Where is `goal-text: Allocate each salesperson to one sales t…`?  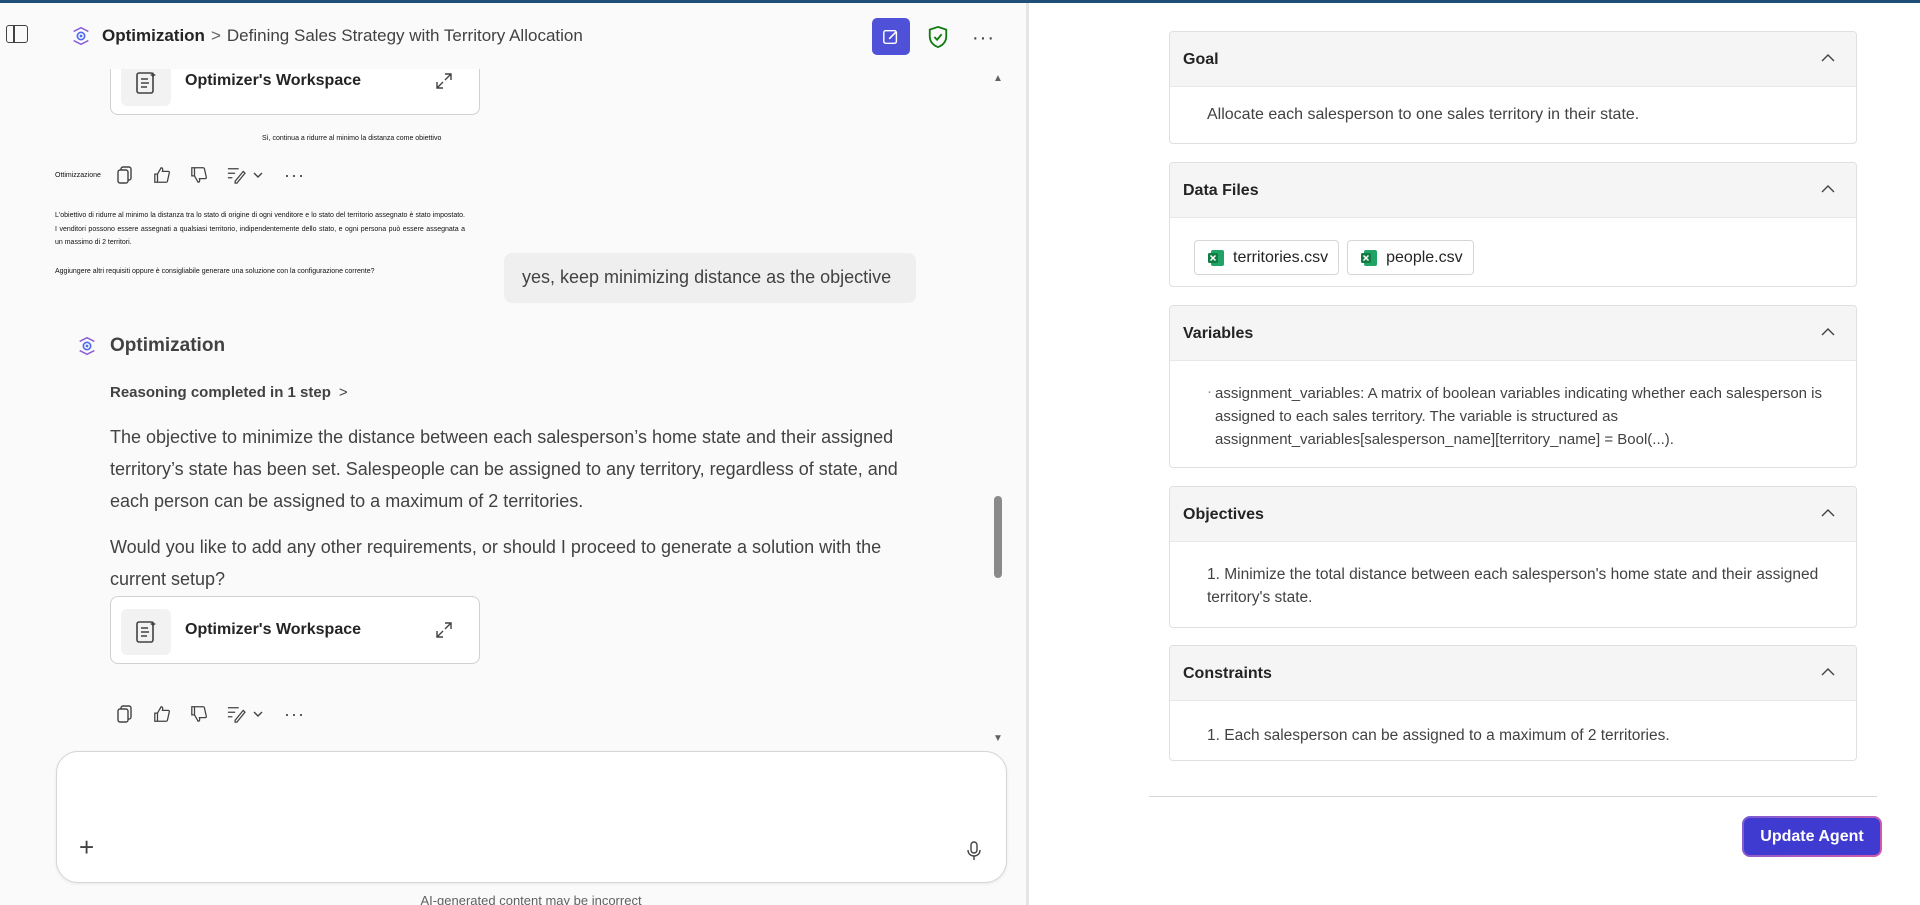
goal-text: Allocate each salesperson to one sales t… is located at coordinates (1423, 114).